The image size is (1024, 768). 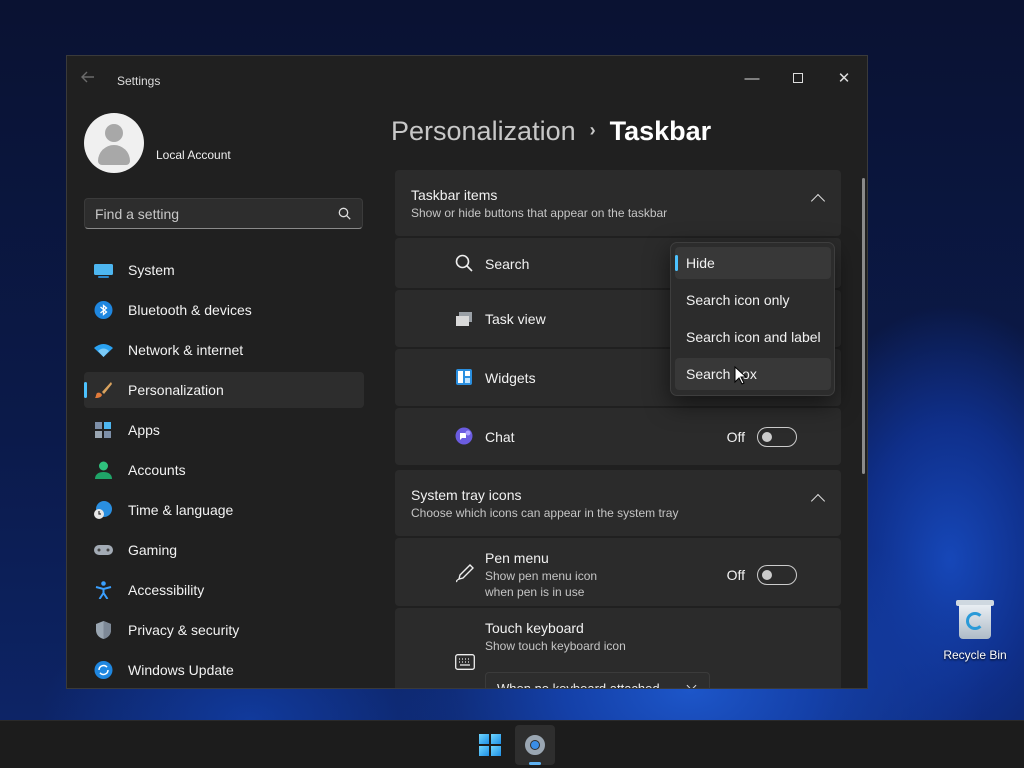 I want to click on apps-icon, so click(x=103, y=430).